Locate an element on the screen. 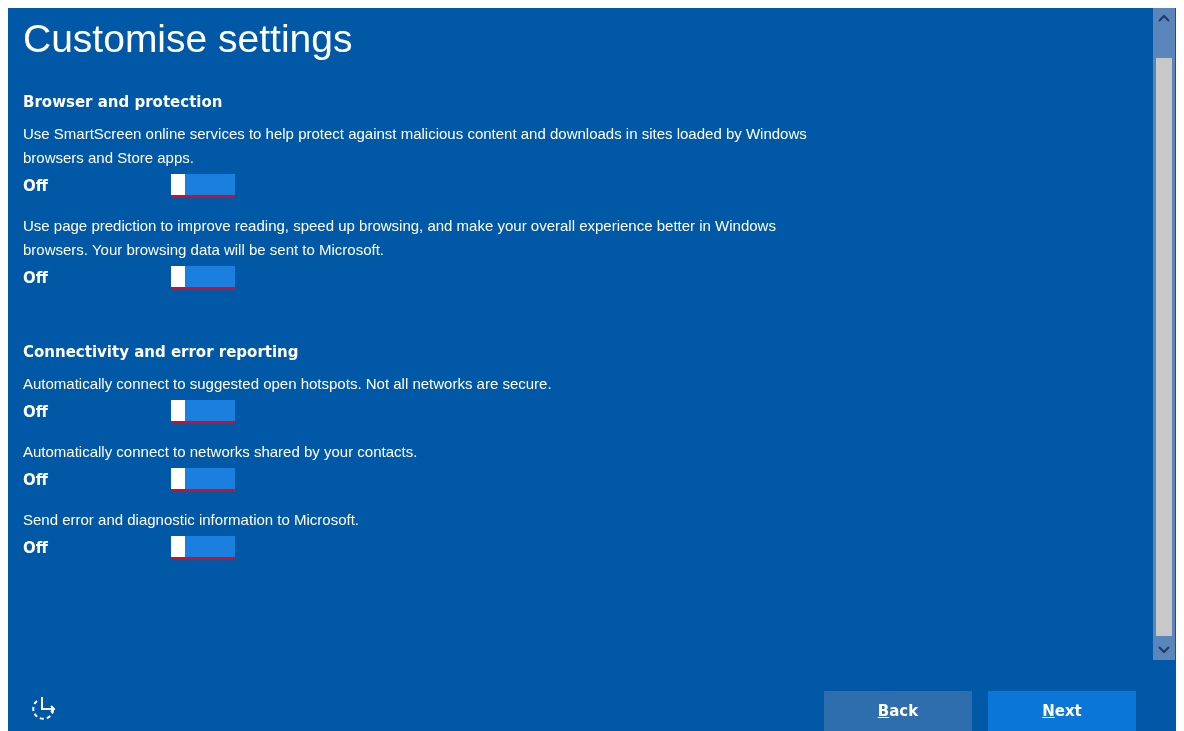 Image resolution: width=1184 pixels, height=731 pixels. setting-description: Automatically connect to suggested open hotspots. Not all networks are secure. is located at coordinates (288, 384).